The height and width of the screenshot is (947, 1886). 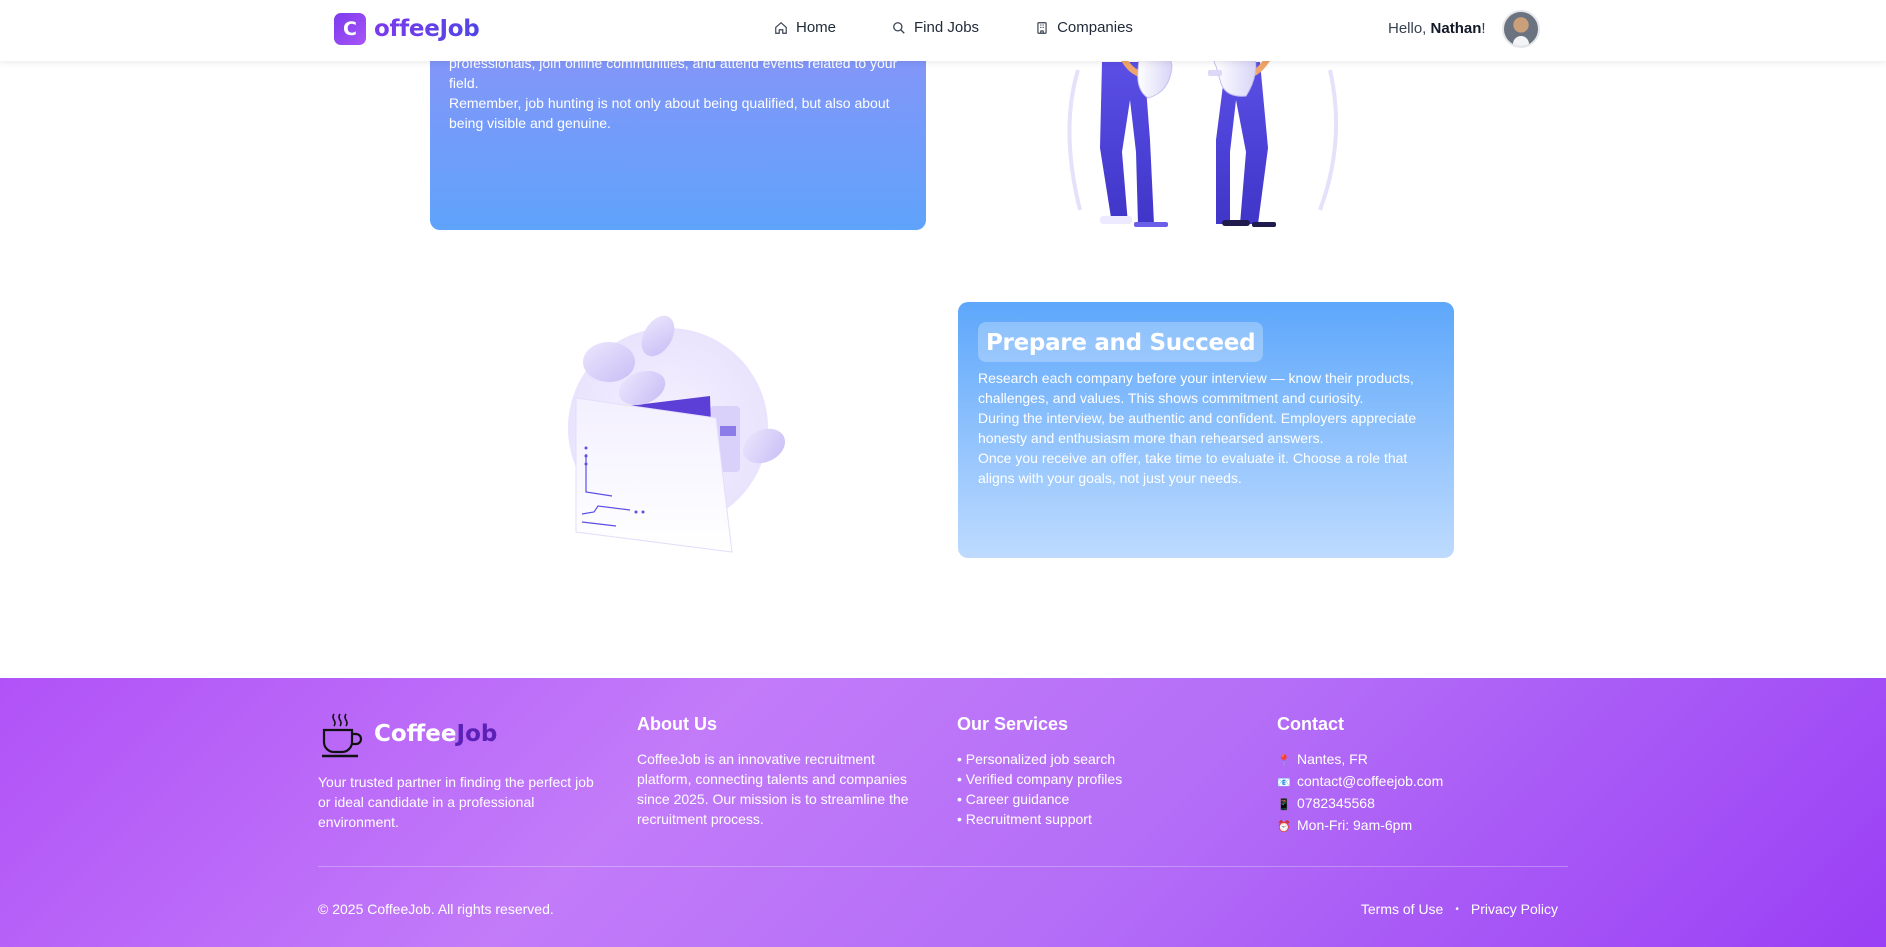 What do you see at coordinates (1036, 759) in the screenshot?
I see `service-item: • Personalized job search` at bounding box center [1036, 759].